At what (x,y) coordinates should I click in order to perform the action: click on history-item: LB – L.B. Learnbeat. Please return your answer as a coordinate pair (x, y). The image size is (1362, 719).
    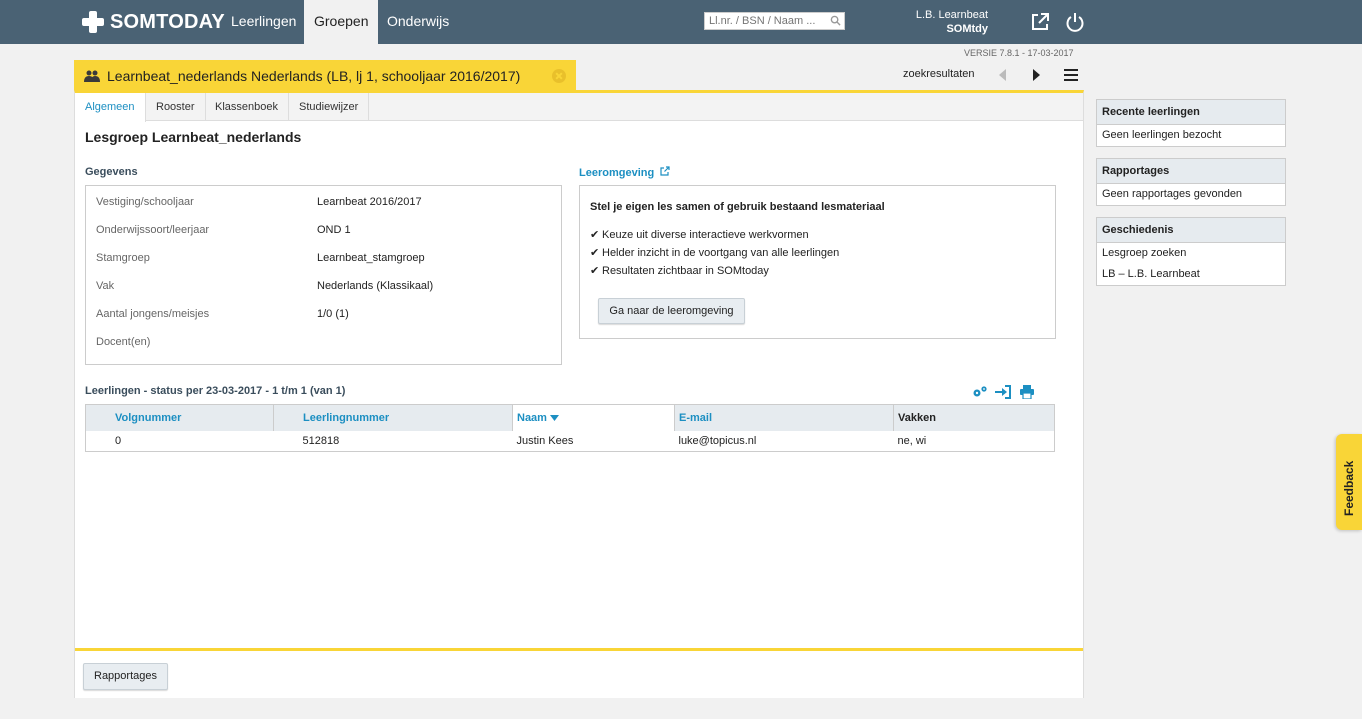
    Looking at the image, I should click on (1191, 274).